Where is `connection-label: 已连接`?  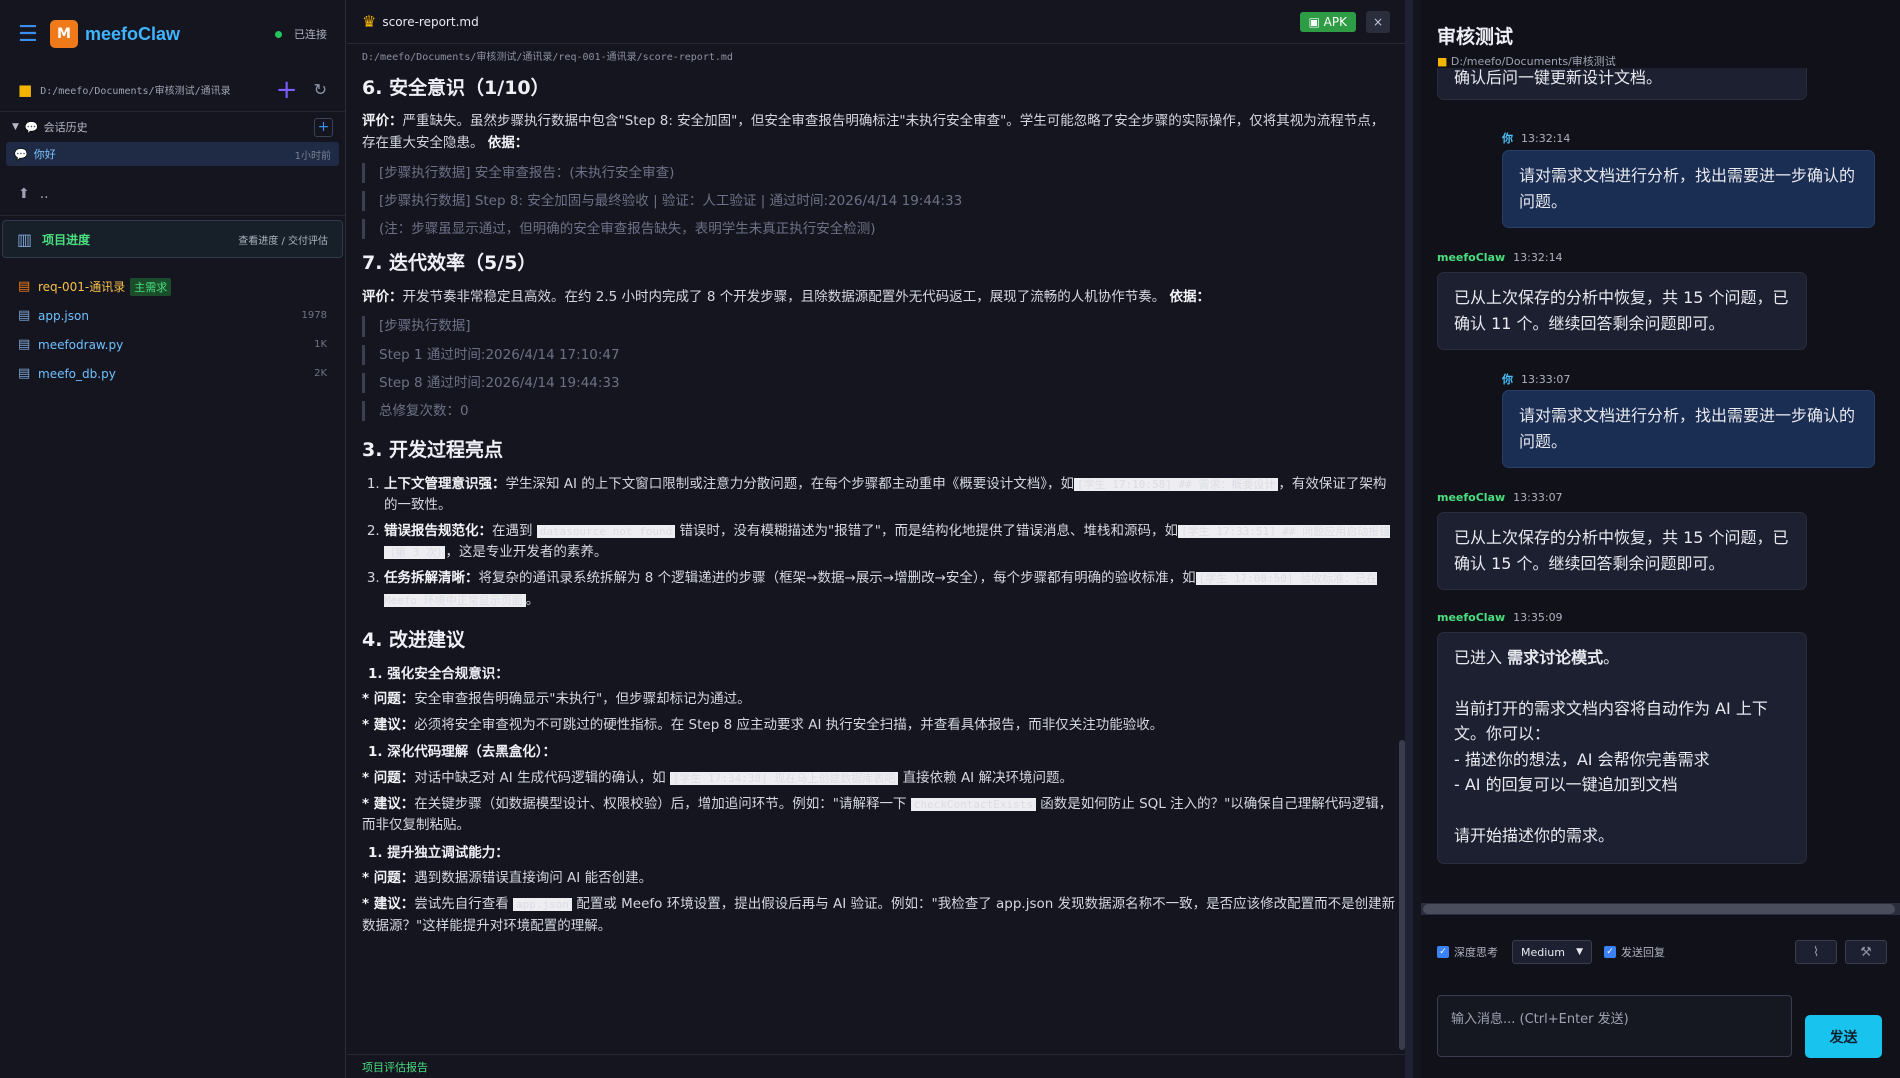
connection-label: 已连接 is located at coordinates (310, 34).